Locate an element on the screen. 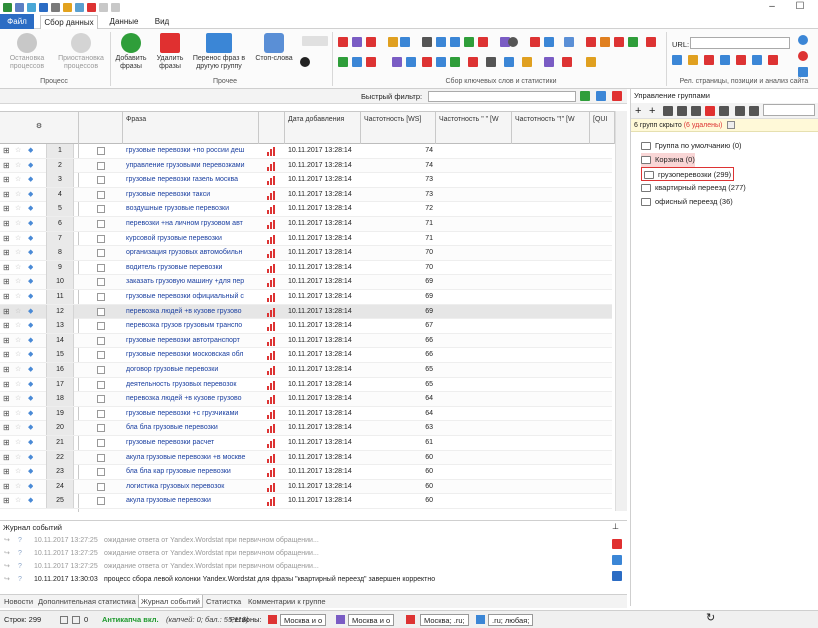  cut-icon is located at coordinates (91, 7).